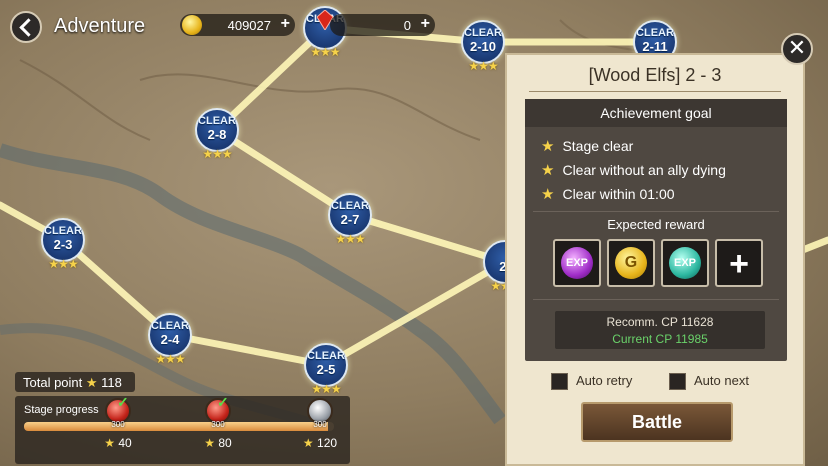 This screenshot has width=828, height=466. I want to click on stage-number: 2-8, so click(217, 134).